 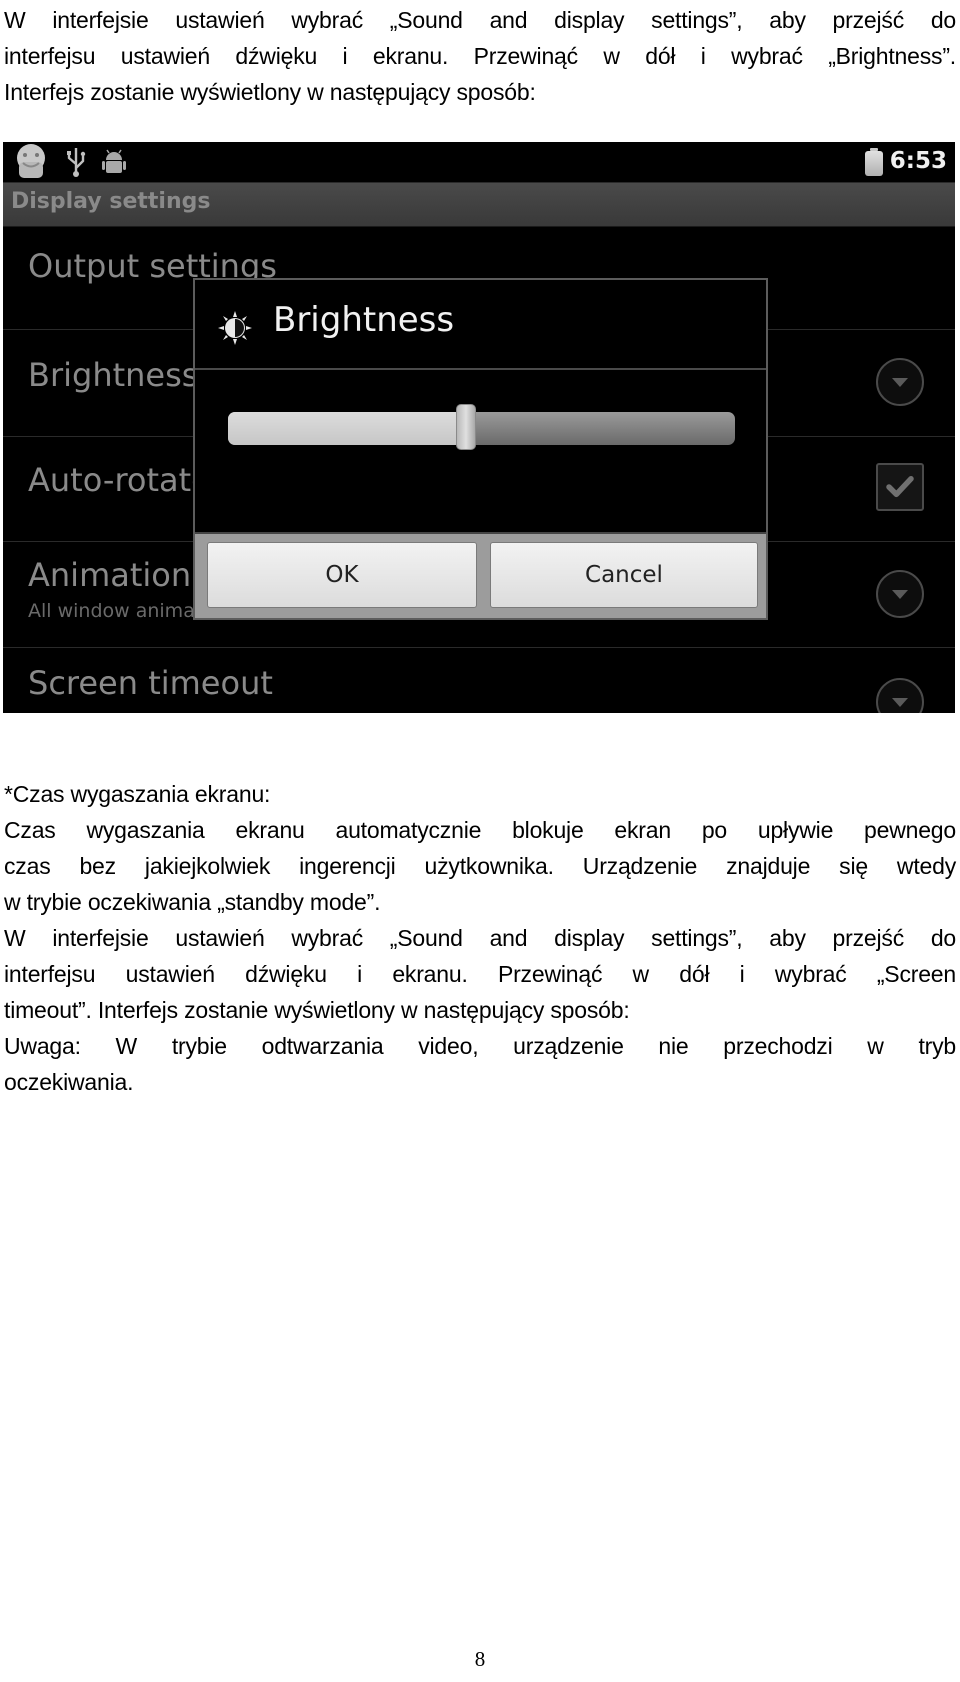 I want to click on setting-title: Animation, so click(x=110, y=575).